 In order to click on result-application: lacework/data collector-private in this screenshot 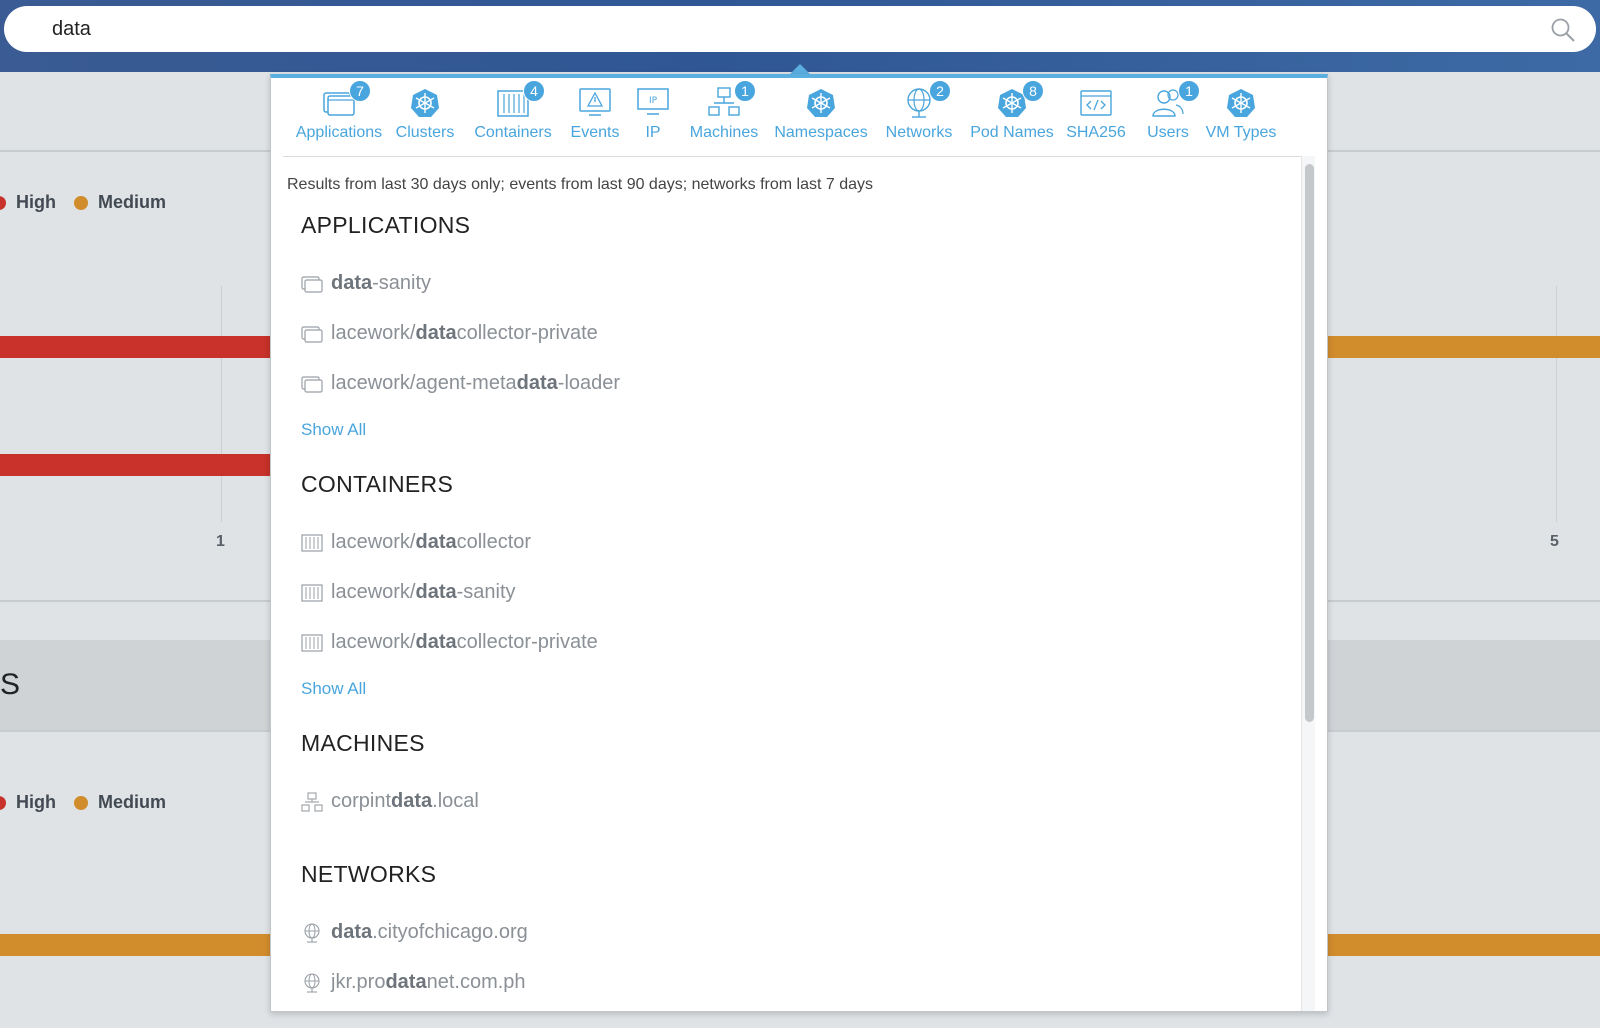, I will do `click(449, 333)`.